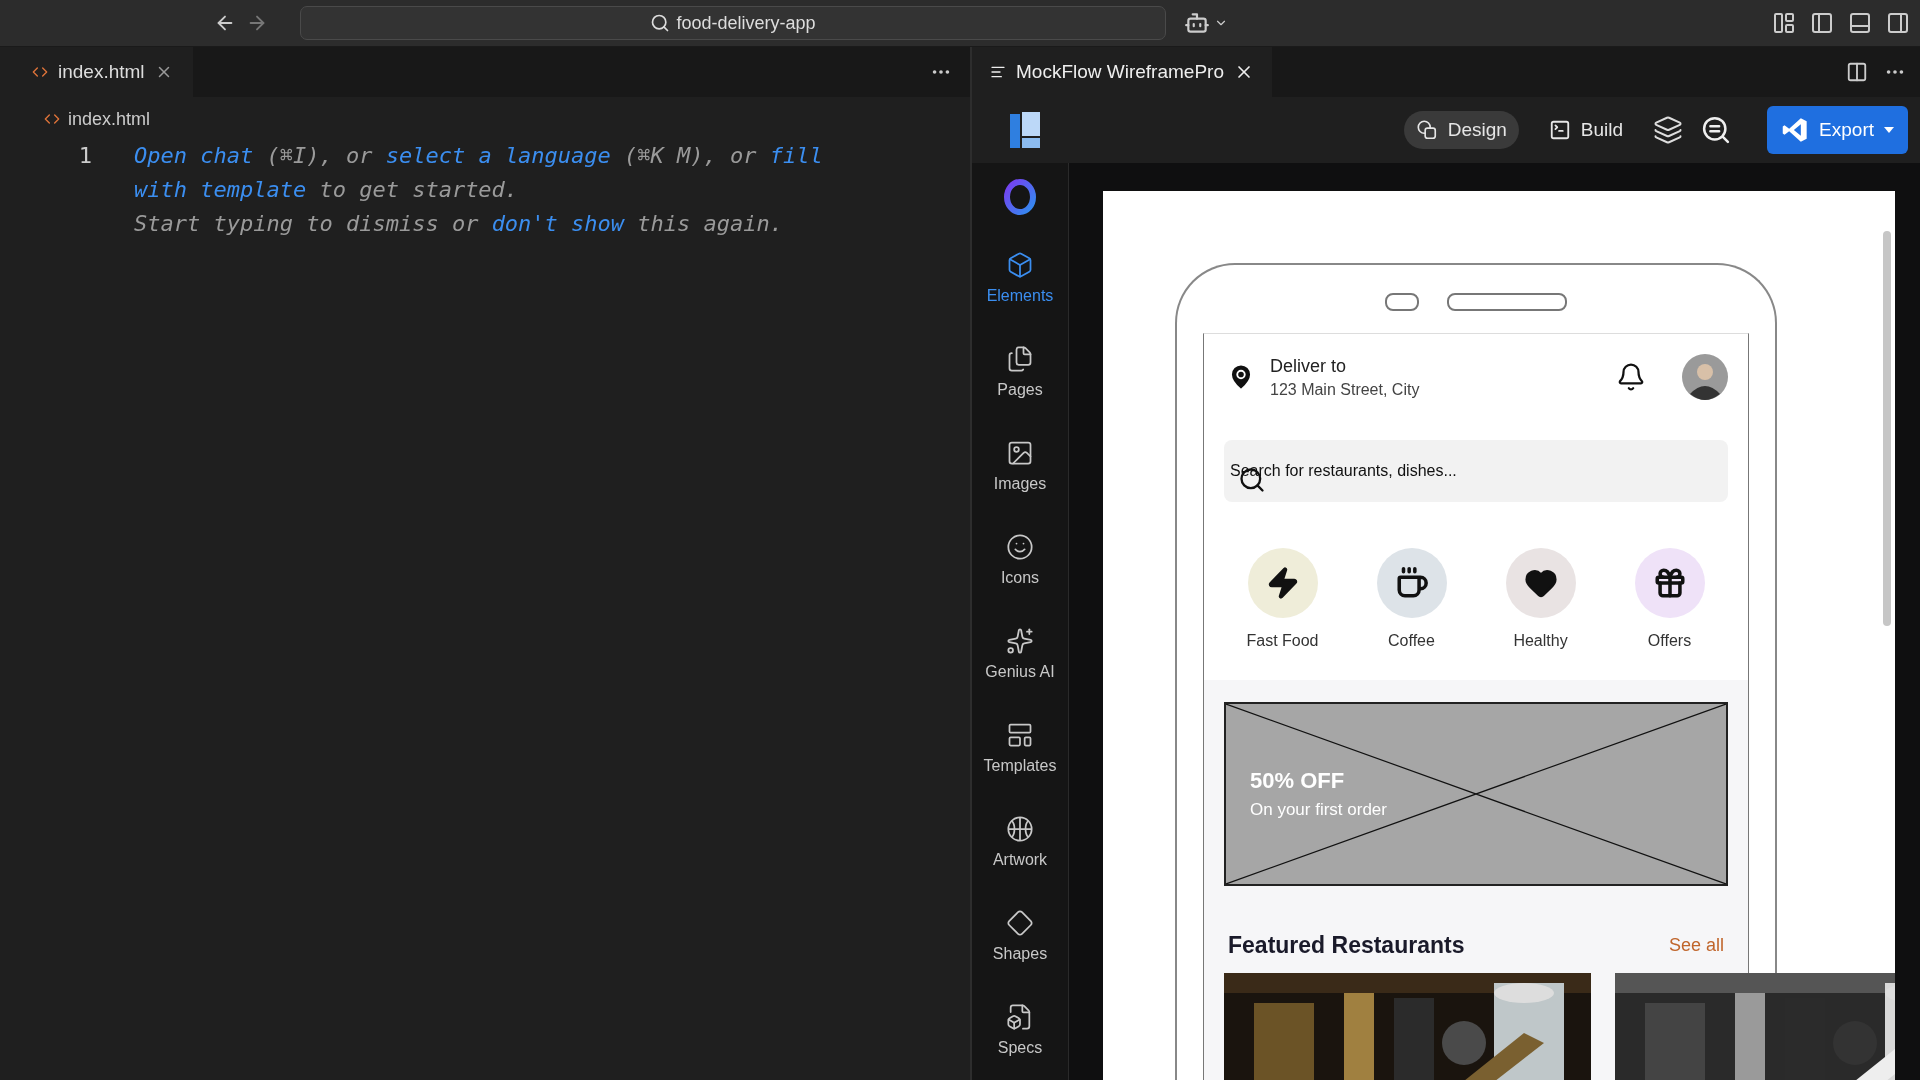  Describe the element at coordinates (1540, 599) in the screenshot. I see `category-button: Healthy` at that location.